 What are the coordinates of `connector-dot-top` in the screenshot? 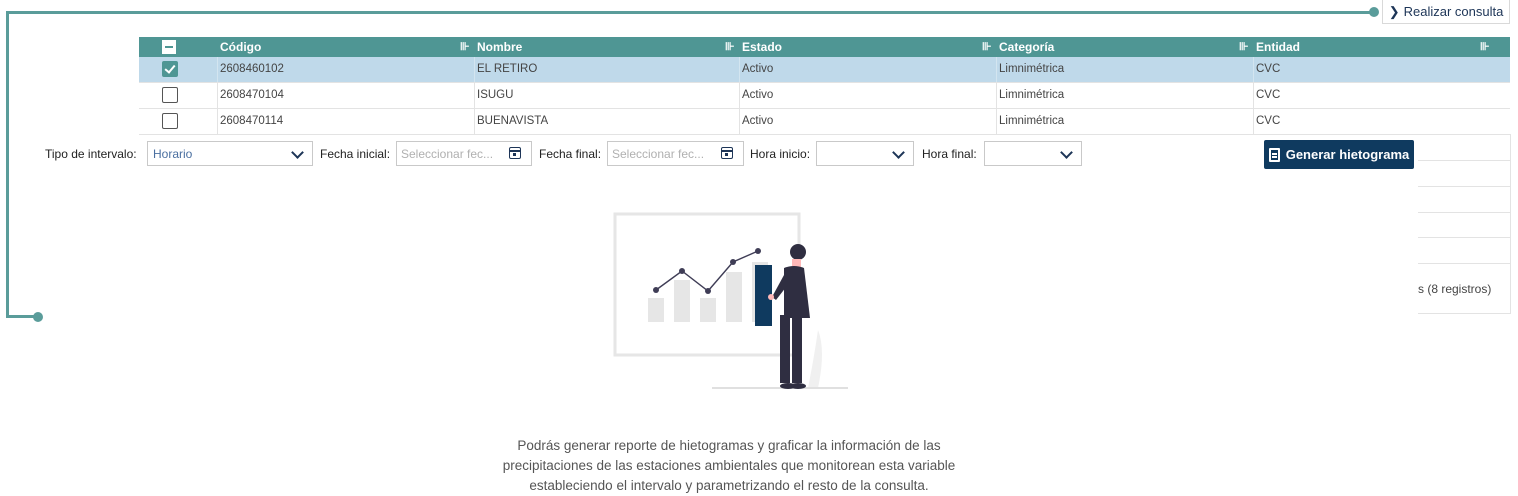 It's located at (1374, 12).